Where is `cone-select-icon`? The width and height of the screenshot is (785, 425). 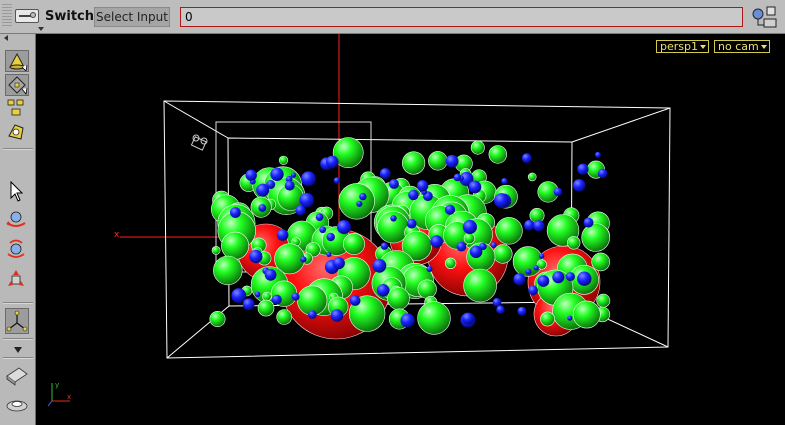 cone-select-icon is located at coordinates (18, 62).